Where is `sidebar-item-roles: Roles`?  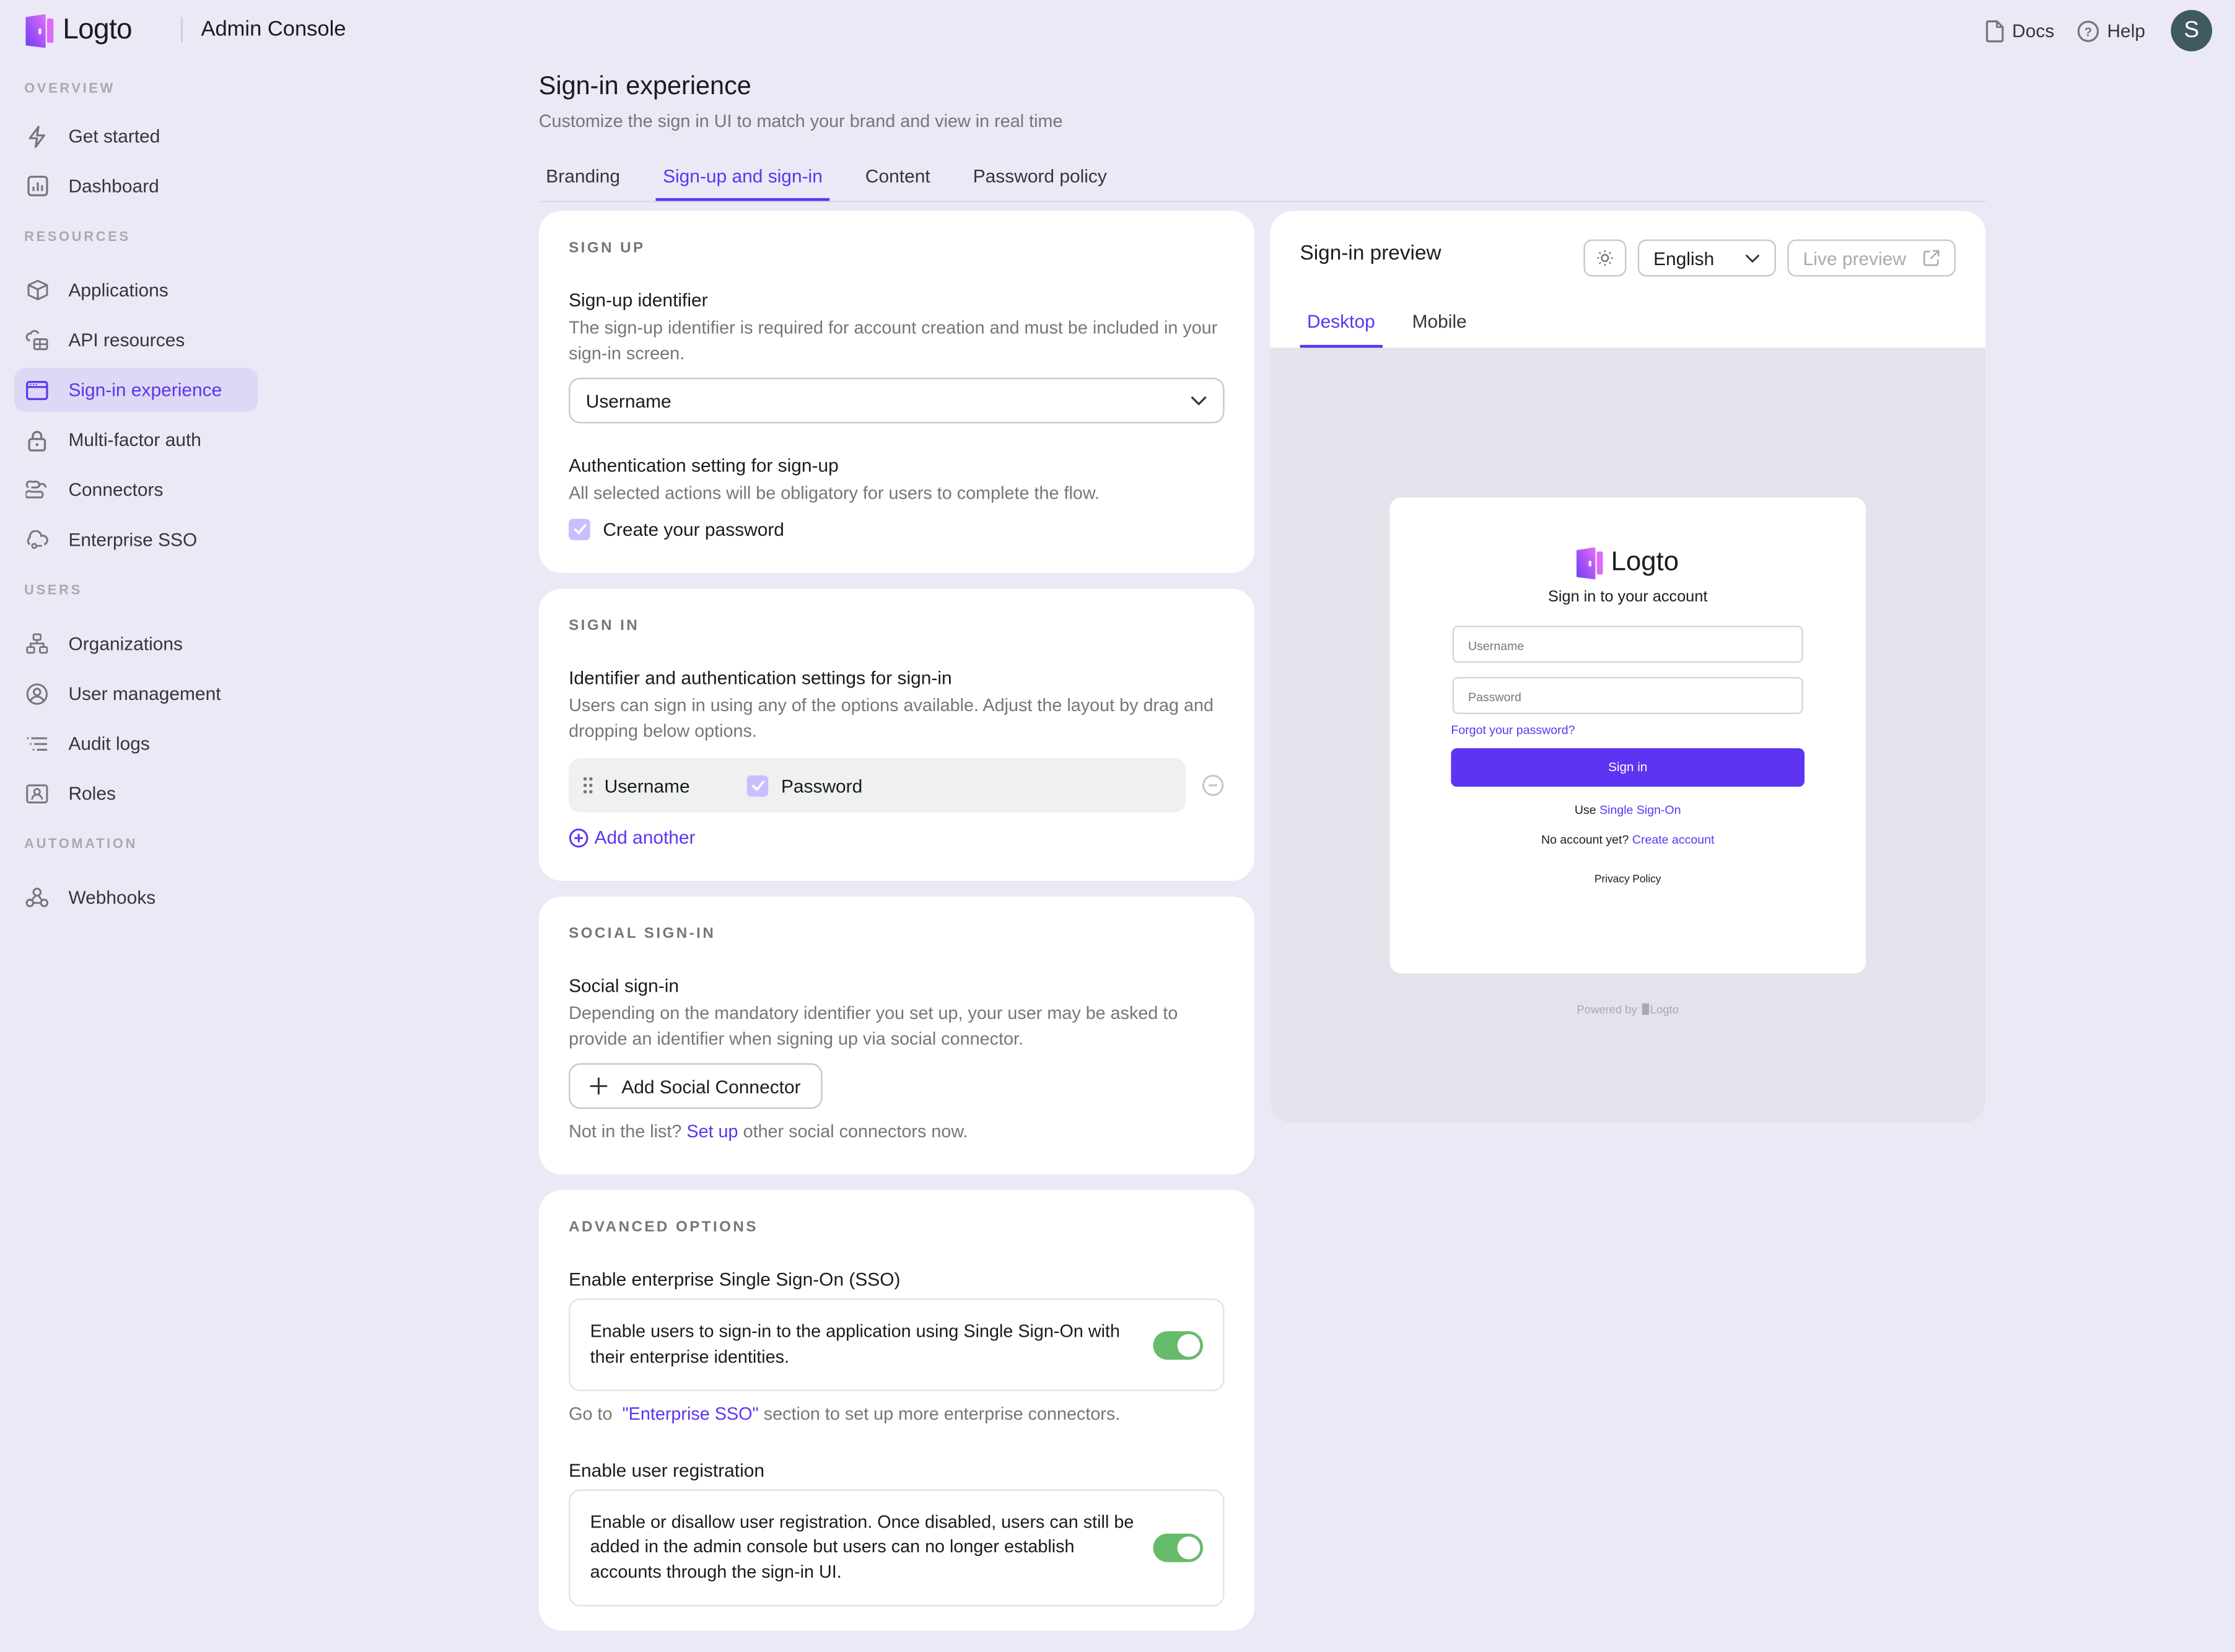
sidebar-item-roles: Roles is located at coordinates (136, 793).